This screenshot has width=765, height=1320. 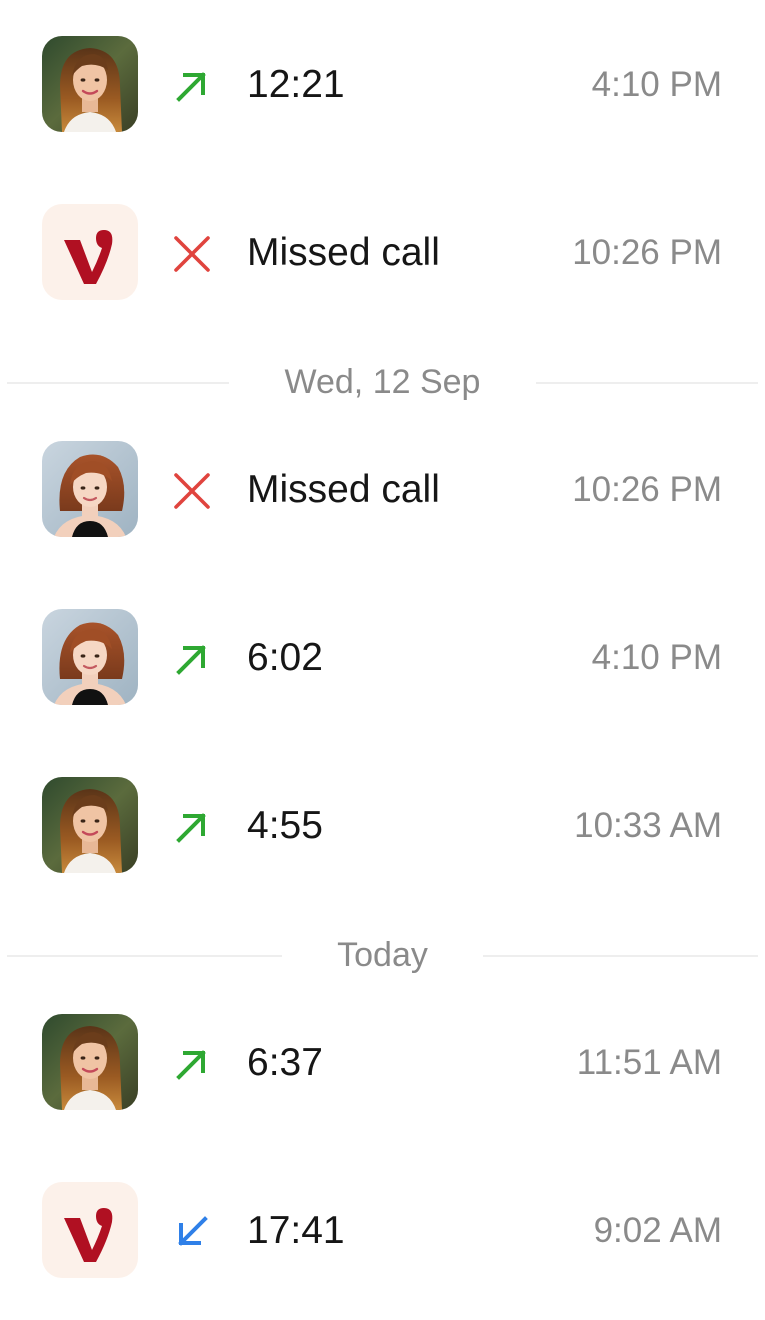 What do you see at coordinates (296, 1230) in the screenshot?
I see `call-duration-label: 17:41` at bounding box center [296, 1230].